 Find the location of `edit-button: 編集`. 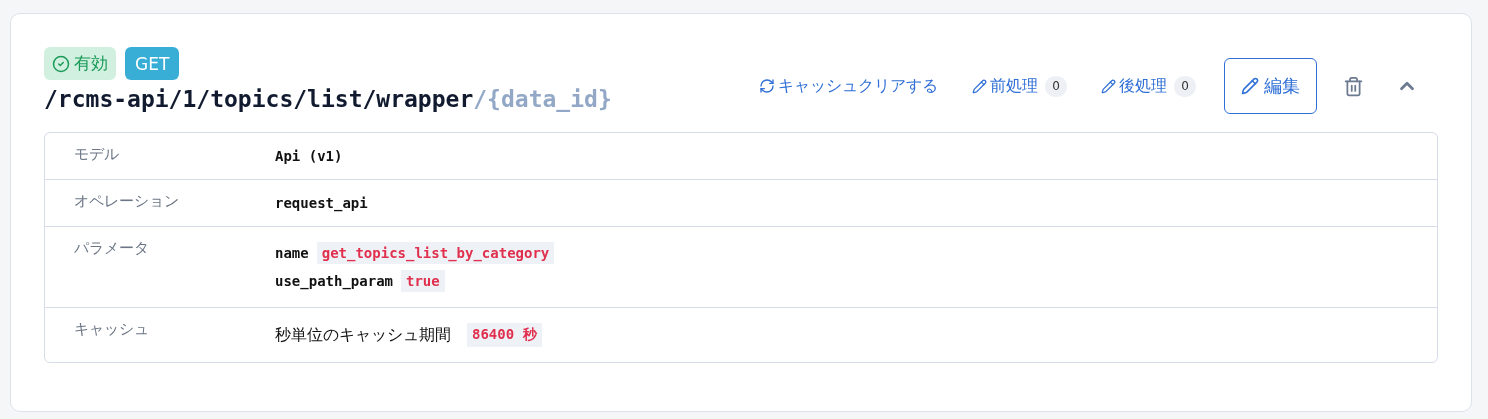

edit-button: 編集 is located at coordinates (1270, 86).